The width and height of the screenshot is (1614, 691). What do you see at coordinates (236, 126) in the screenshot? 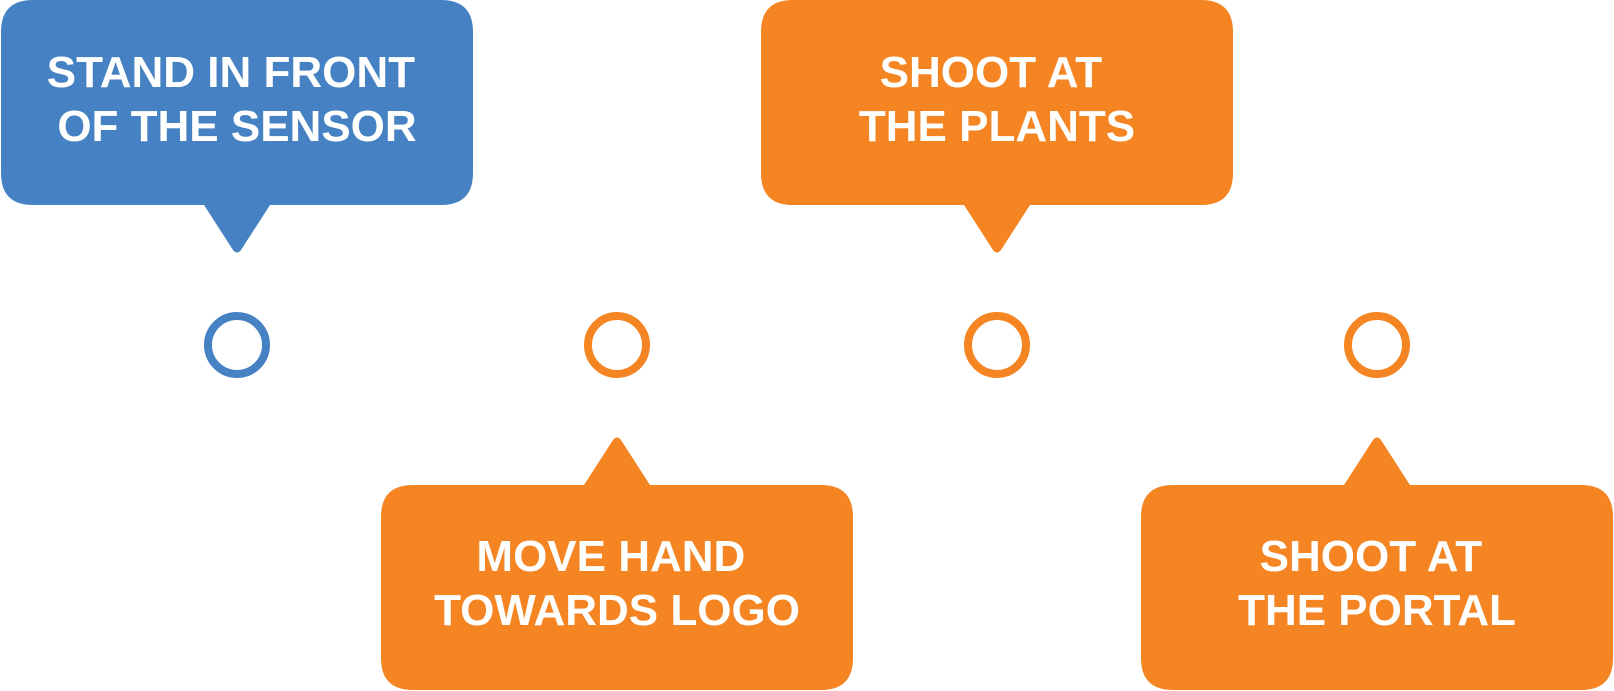
I see `step-1-label-line-2: OF THE SENSOR` at bounding box center [236, 126].